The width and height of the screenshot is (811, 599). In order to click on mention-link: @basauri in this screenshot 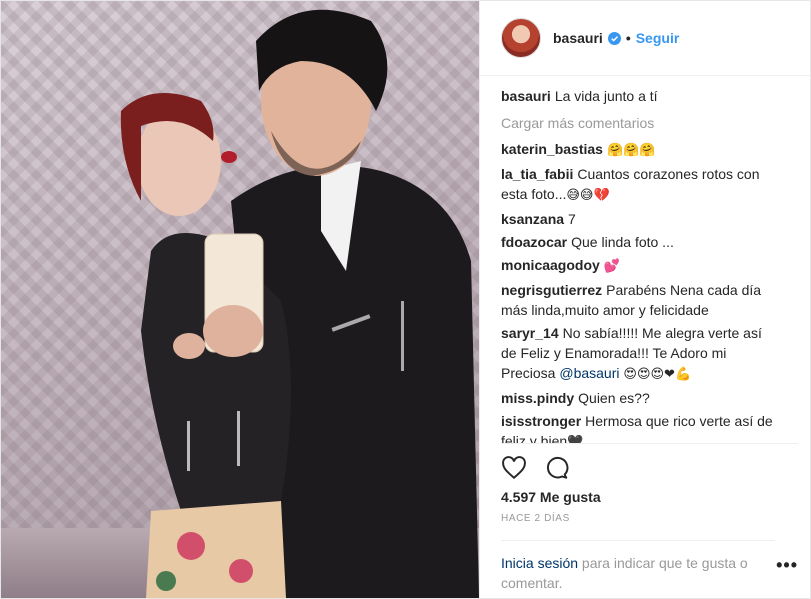, I will do `click(589, 373)`.